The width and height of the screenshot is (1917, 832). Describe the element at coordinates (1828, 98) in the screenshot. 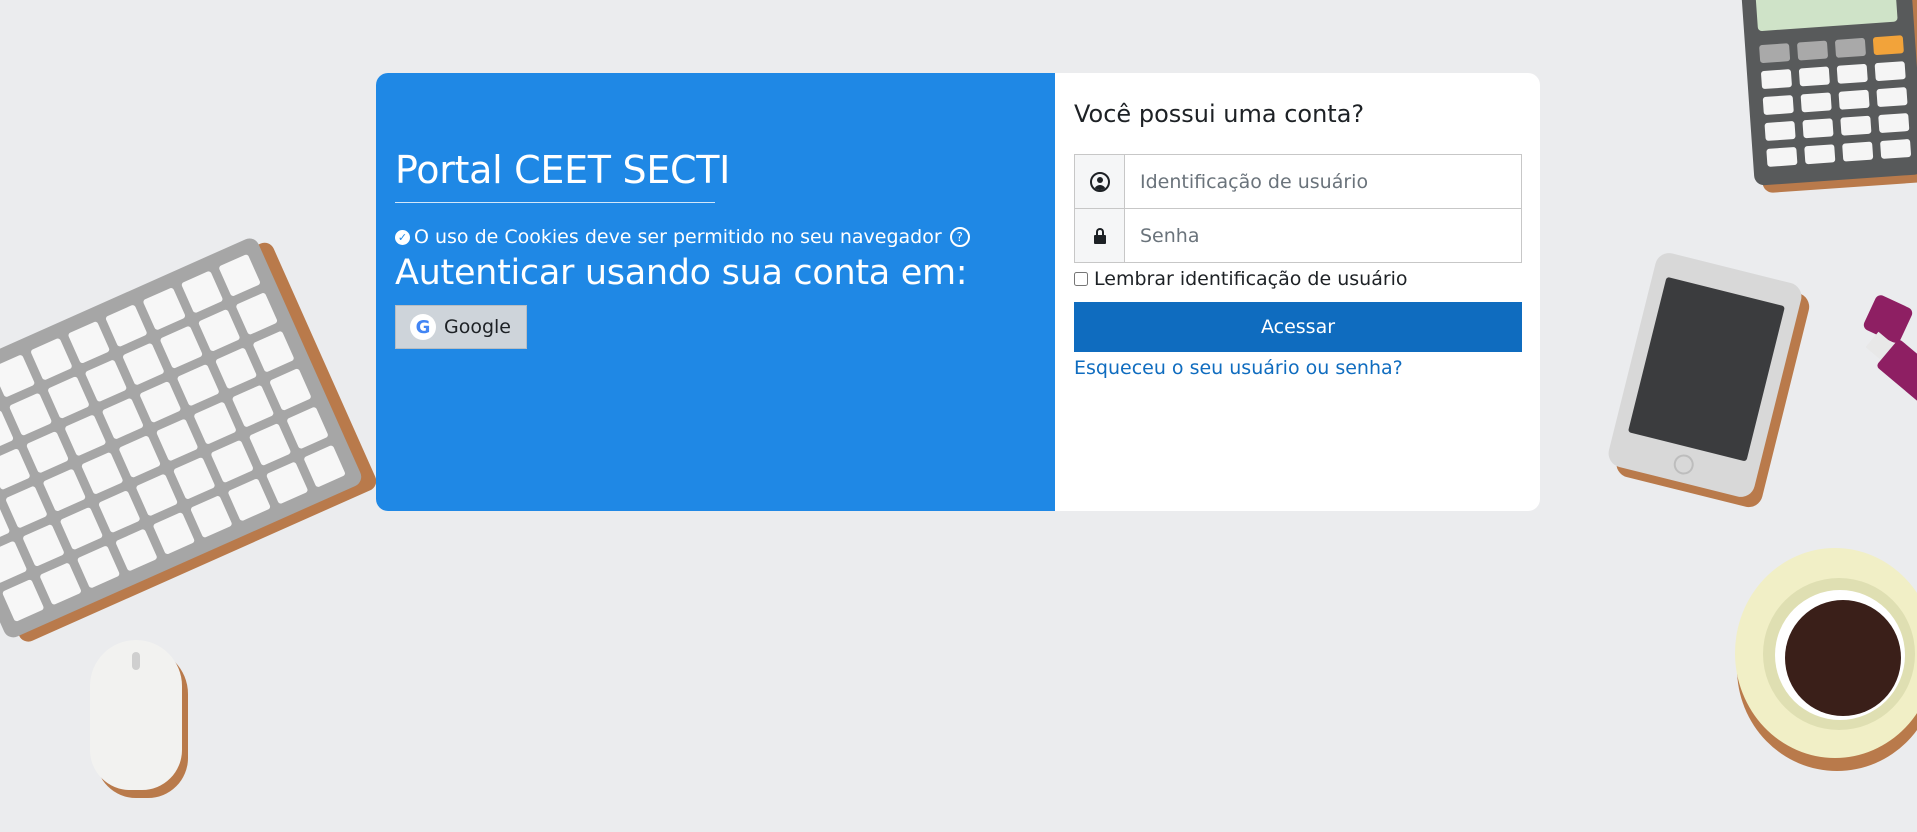

I see `calculator-illustration` at that location.